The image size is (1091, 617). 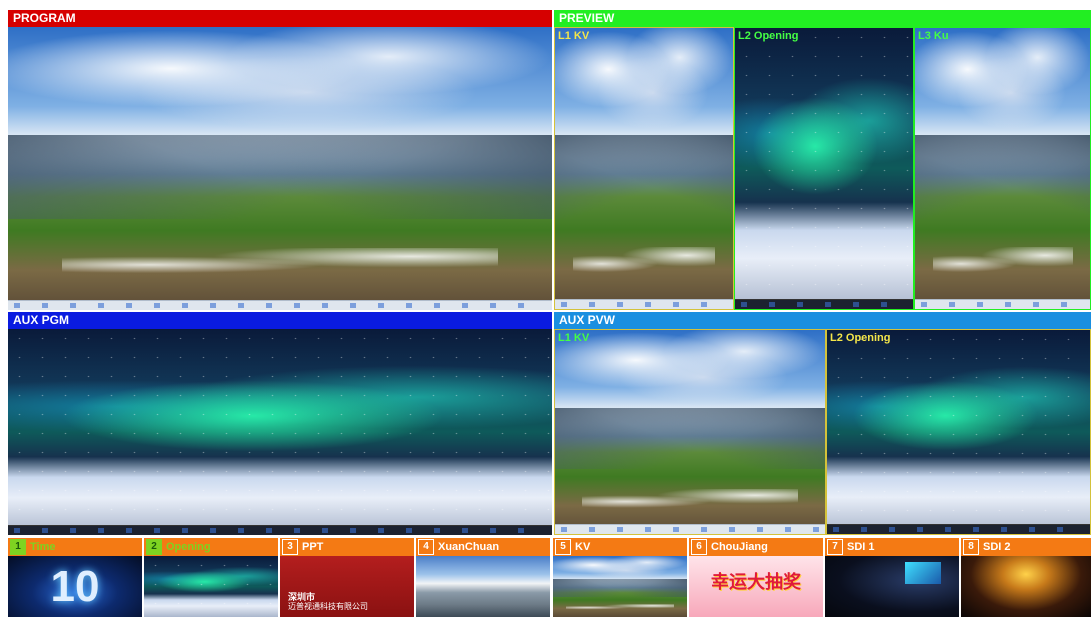 I want to click on xuanchuan-thumbnail, so click(x=483, y=586).